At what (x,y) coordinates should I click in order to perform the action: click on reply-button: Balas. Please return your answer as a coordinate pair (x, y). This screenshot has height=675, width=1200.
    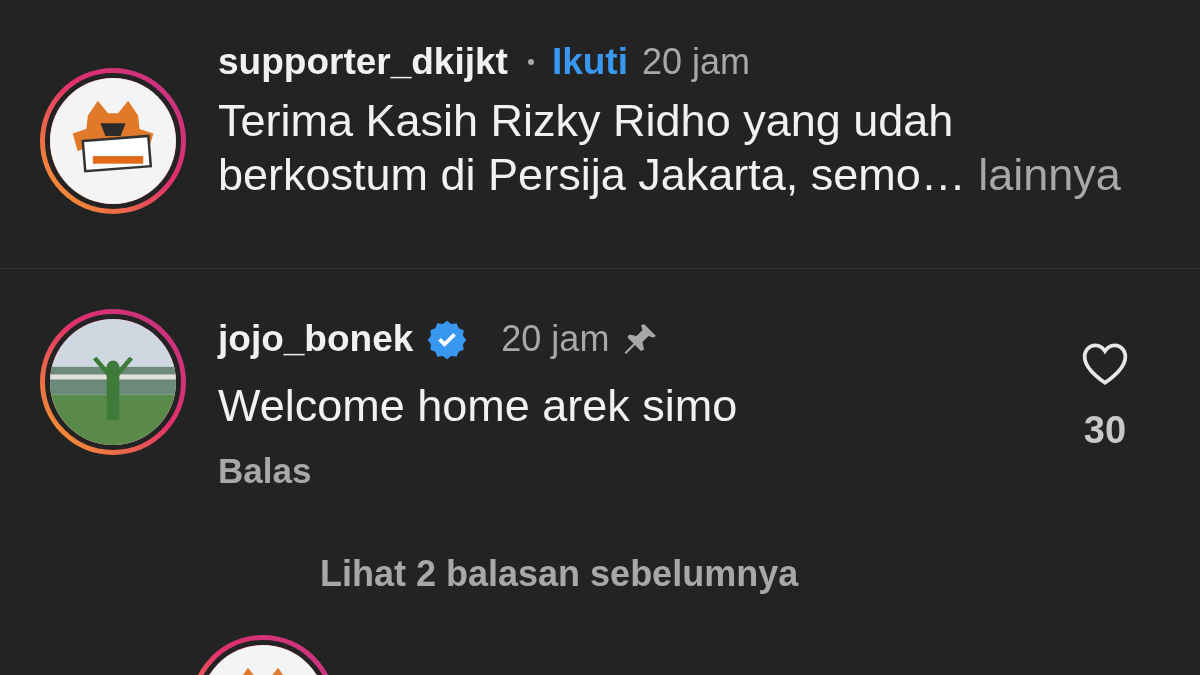
    Looking at the image, I should click on (265, 471).